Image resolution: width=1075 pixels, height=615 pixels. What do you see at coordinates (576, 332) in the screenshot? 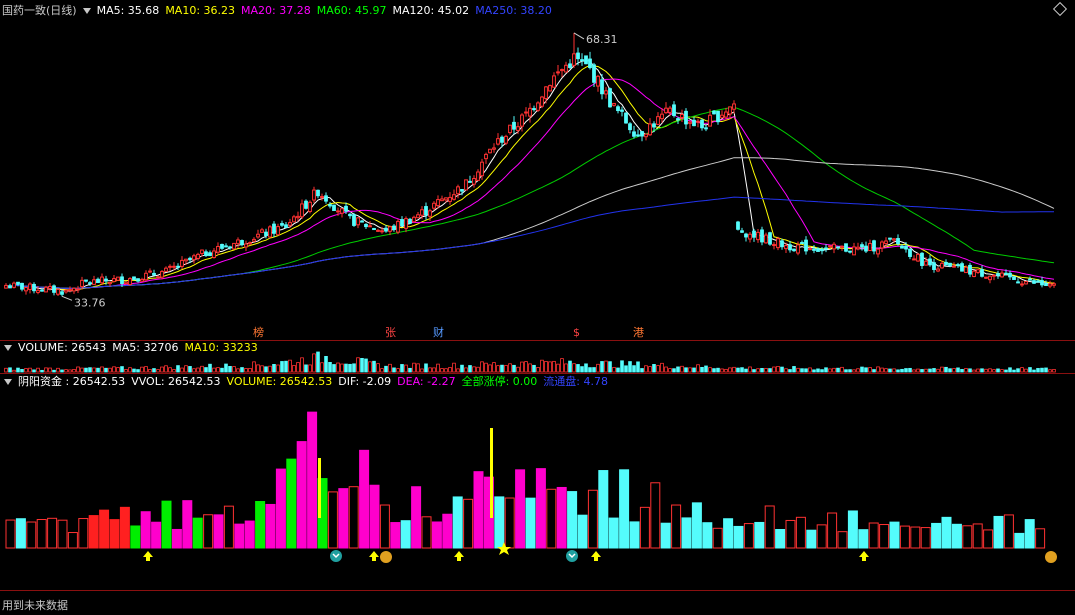
I see `event-marker: $` at bounding box center [576, 332].